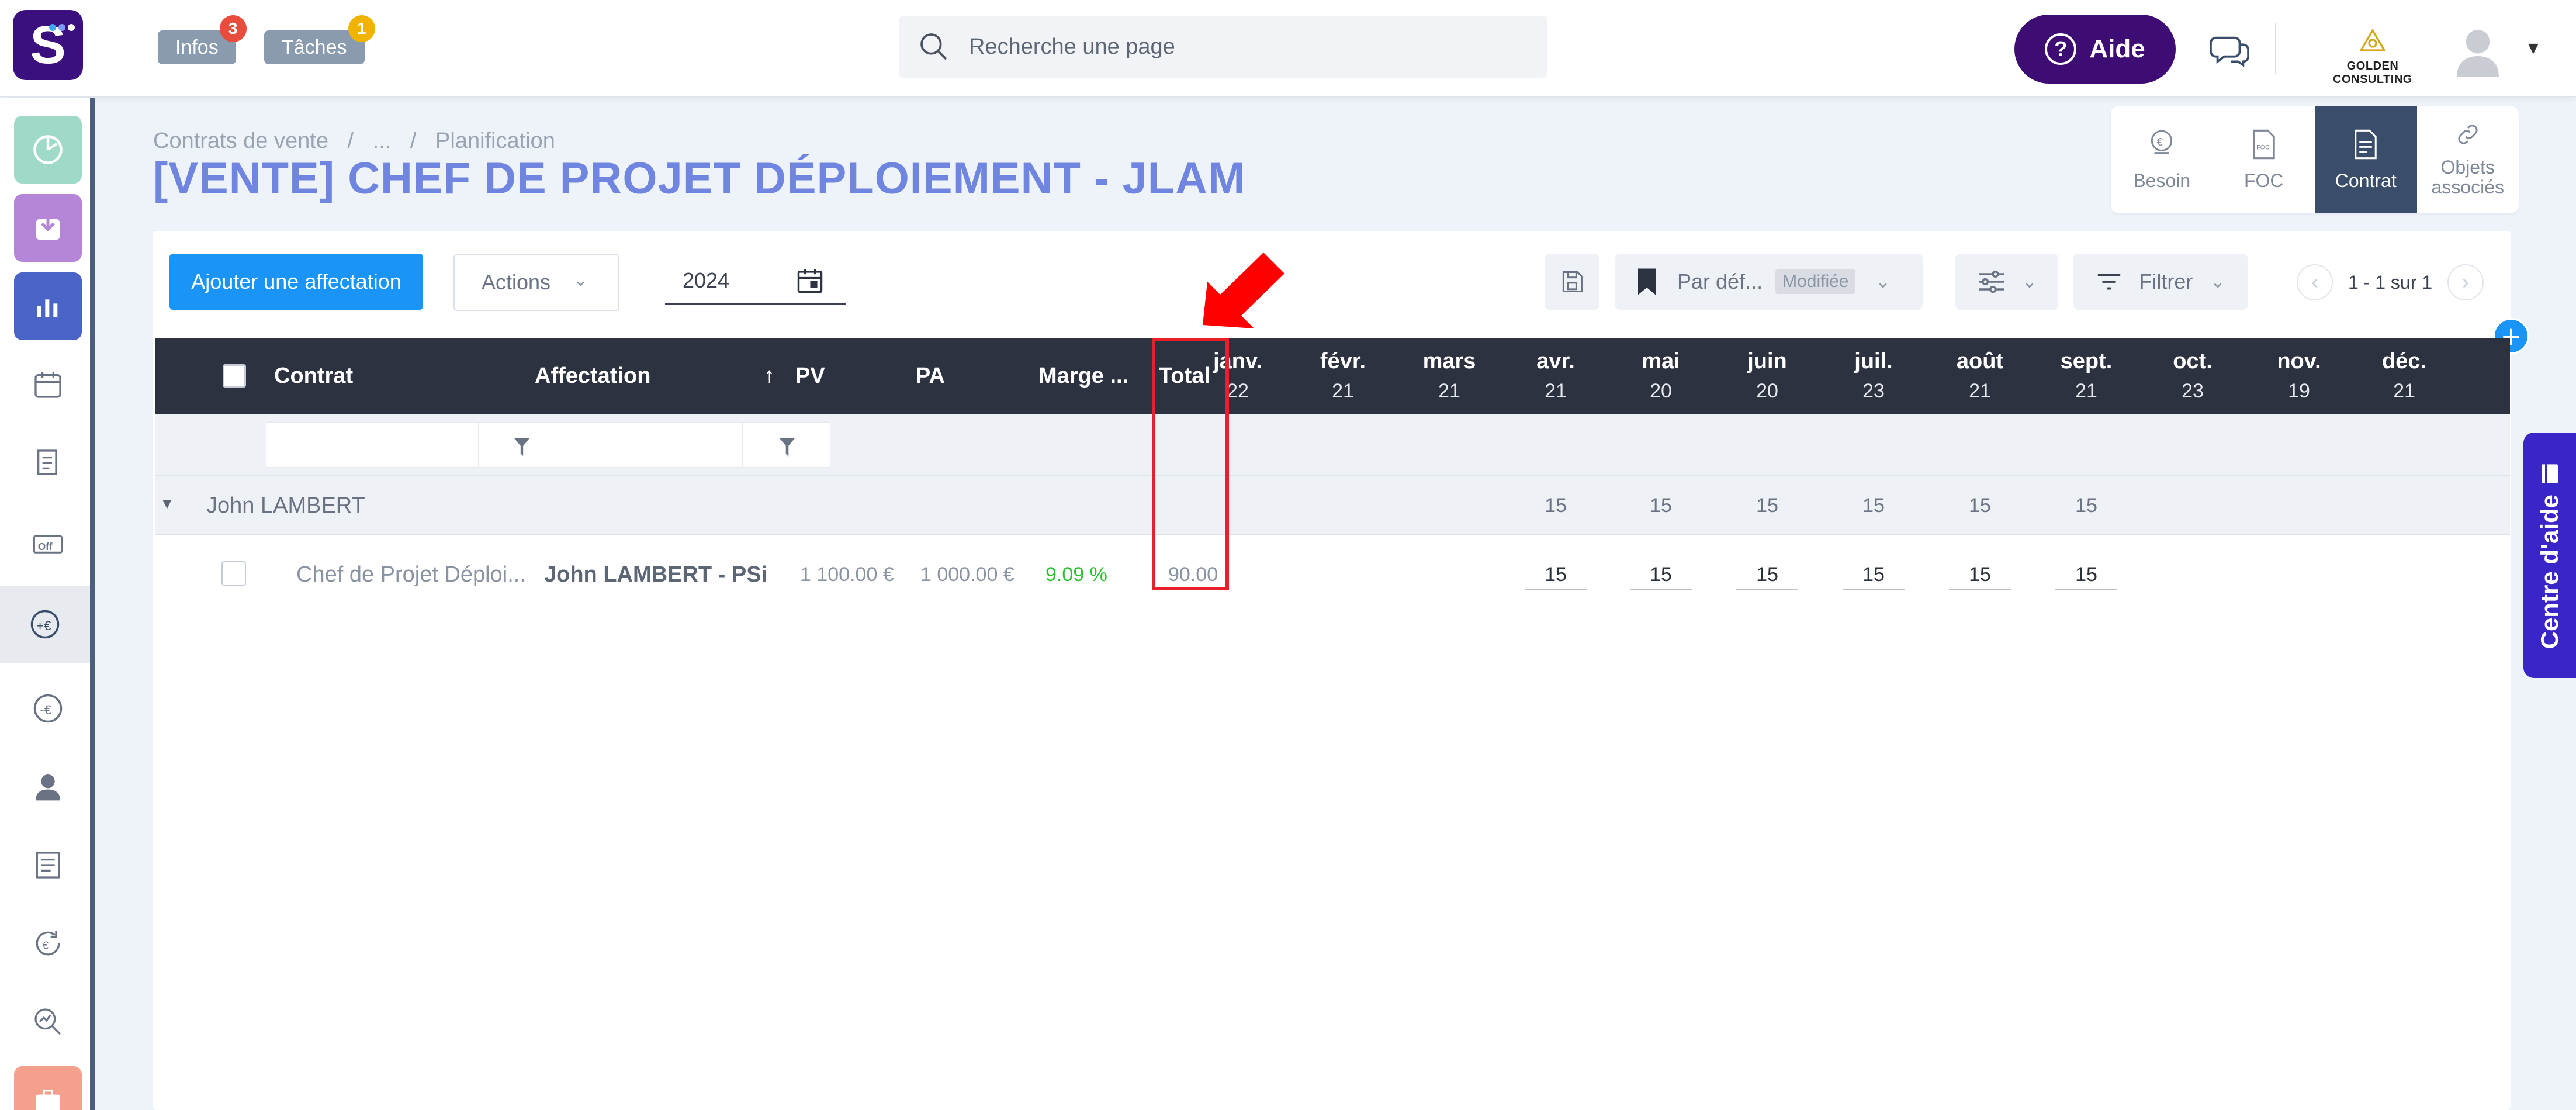 The width and height of the screenshot is (2576, 1110). Describe the element at coordinates (2006, 282) in the screenshot. I see `columns-settings-button: ⌄` at that location.